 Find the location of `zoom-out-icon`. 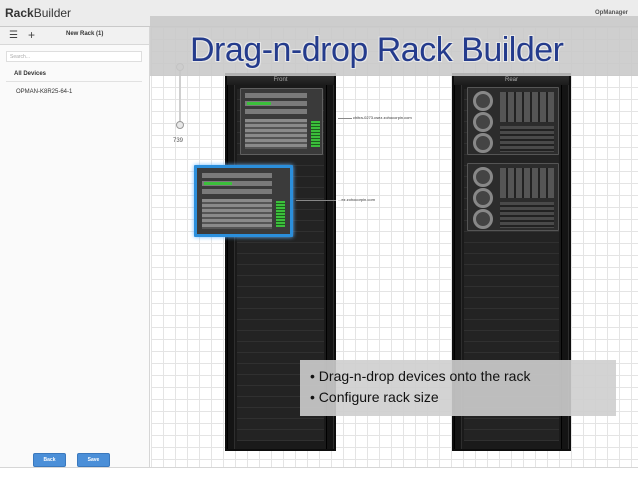

zoom-out-icon is located at coordinates (180, 125).